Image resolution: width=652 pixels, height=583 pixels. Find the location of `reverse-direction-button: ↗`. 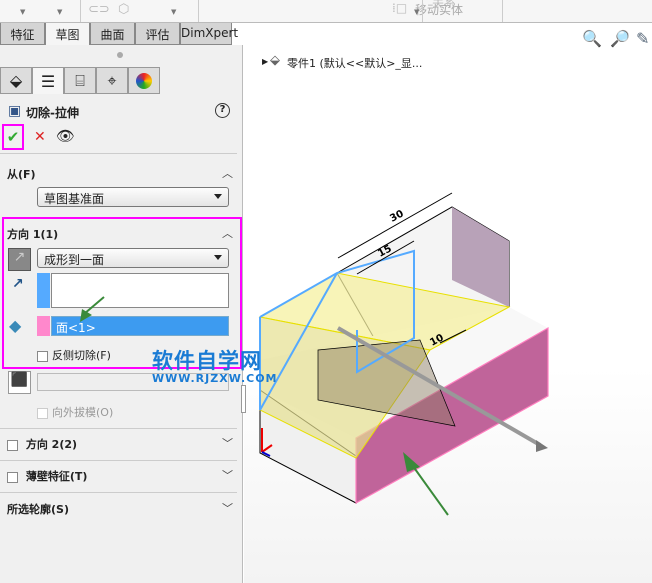

reverse-direction-button: ↗ is located at coordinates (19, 259).